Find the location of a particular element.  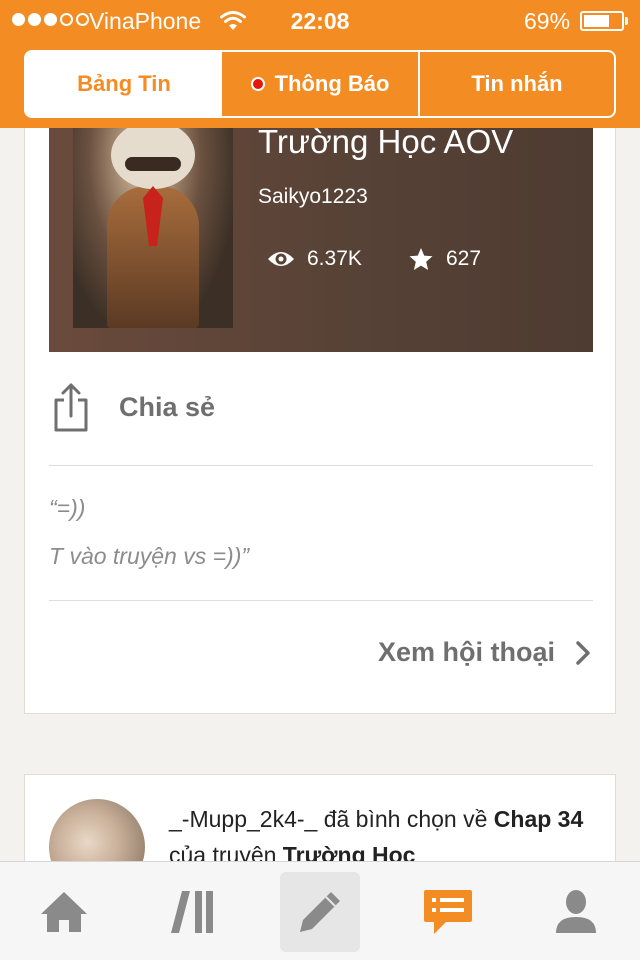

share-label: Chia sẻ is located at coordinates (167, 406).